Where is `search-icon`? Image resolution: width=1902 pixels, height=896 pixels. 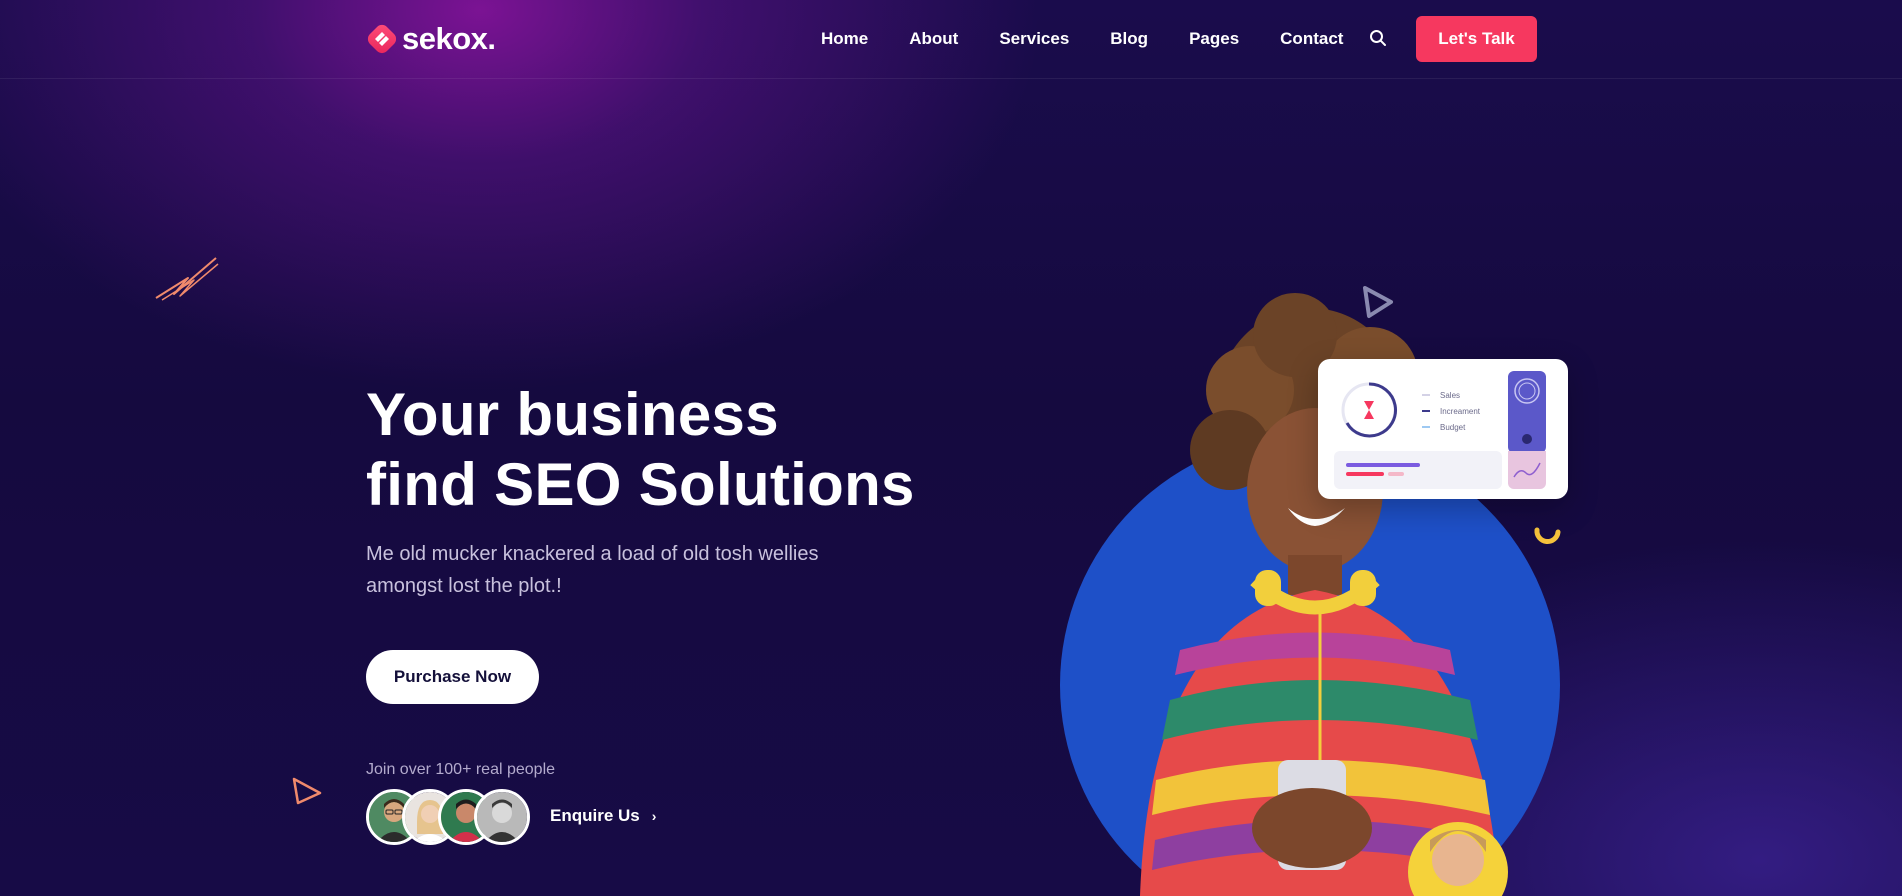 search-icon is located at coordinates (1378, 38).